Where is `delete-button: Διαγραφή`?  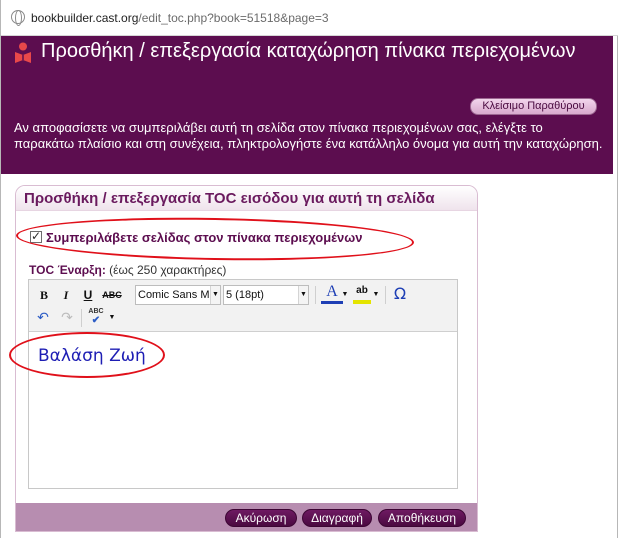 delete-button: Διαγραφή is located at coordinates (337, 518).